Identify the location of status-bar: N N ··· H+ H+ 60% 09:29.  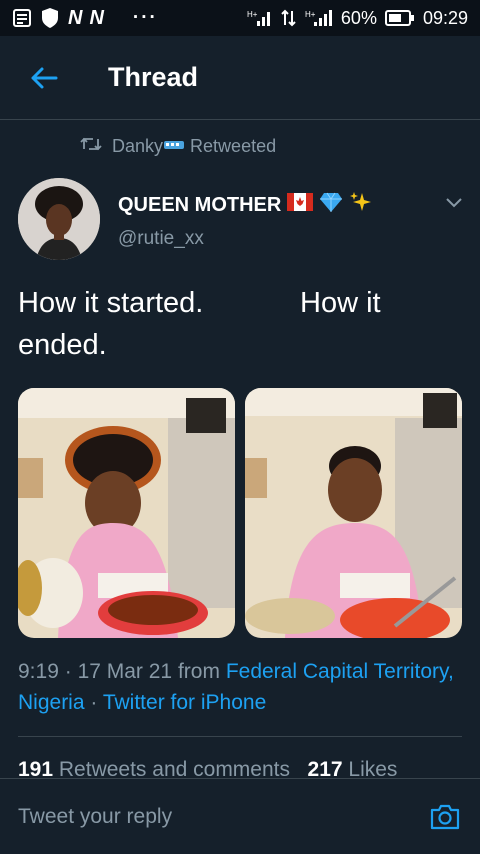
(240, 18).